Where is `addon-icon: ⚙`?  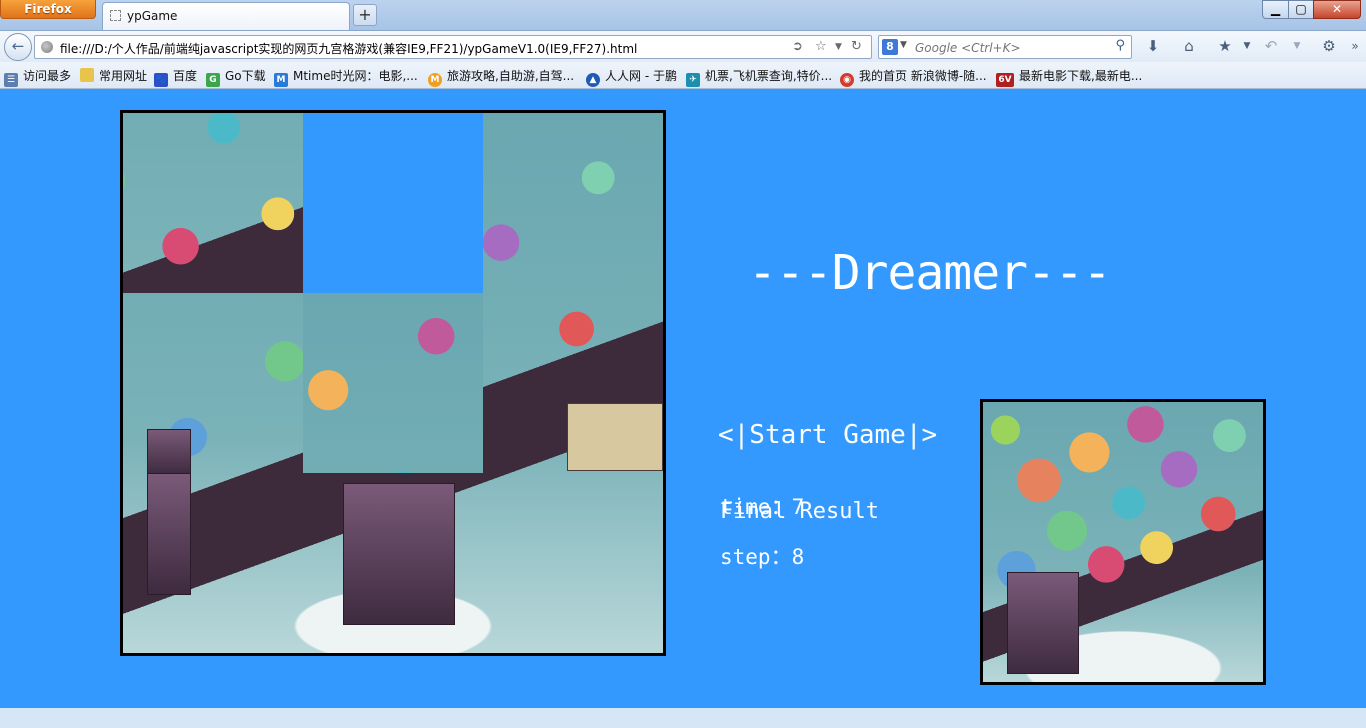
addon-icon: ⚙ is located at coordinates (1329, 46).